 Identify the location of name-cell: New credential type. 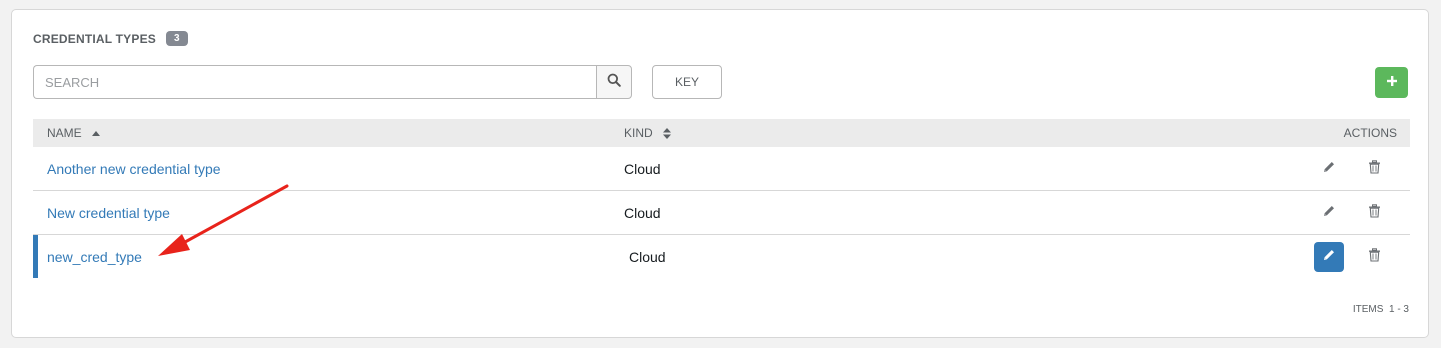
(328, 213).